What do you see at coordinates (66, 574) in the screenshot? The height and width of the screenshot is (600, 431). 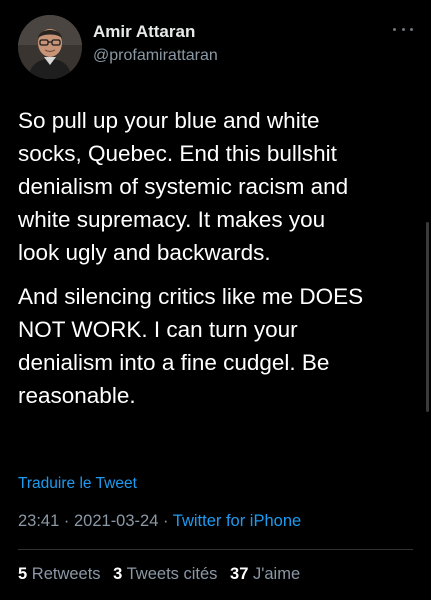 I see `retweets-label: Retweets` at bounding box center [66, 574].